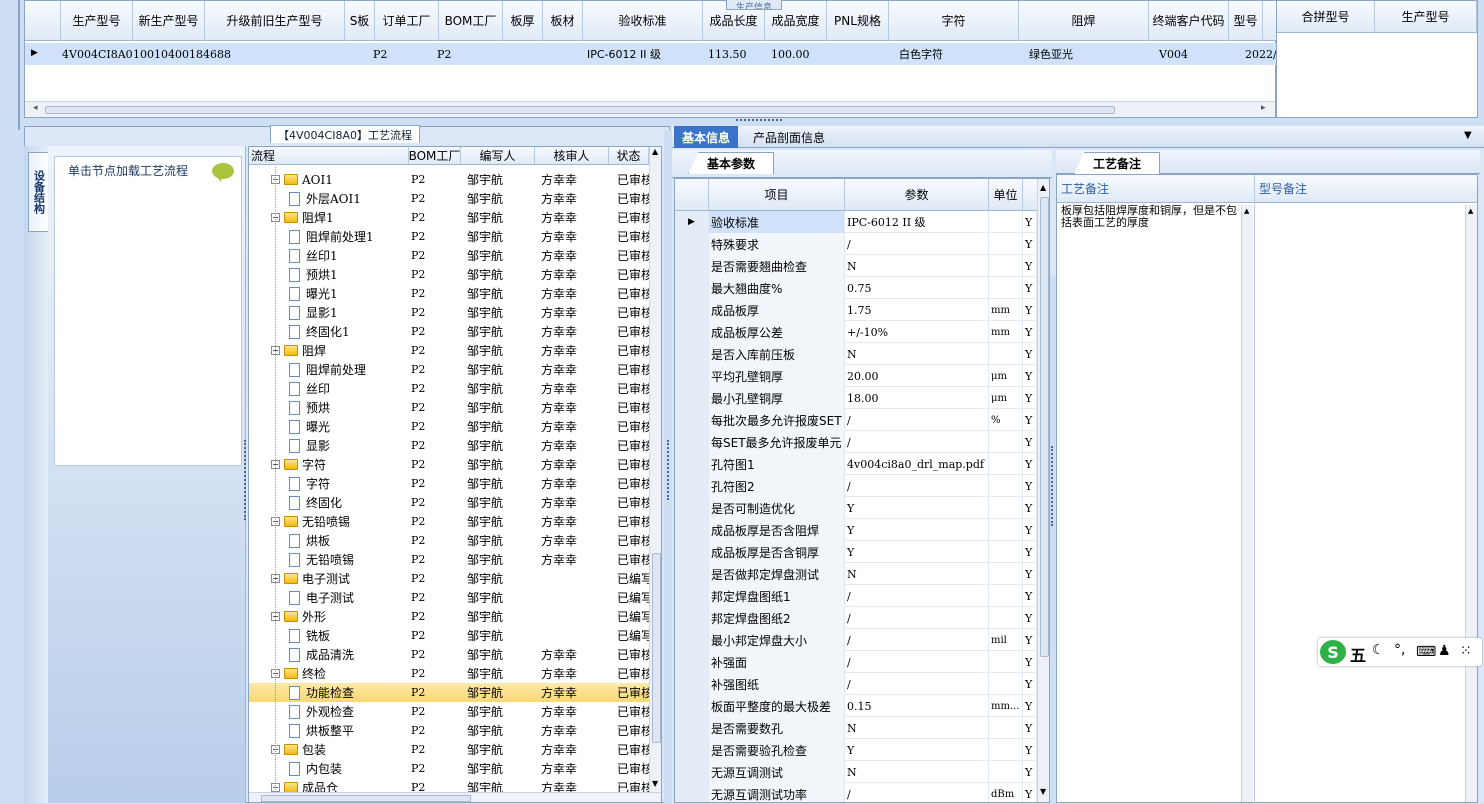 This screenshot has height=804, width=1484. What do you see at coordinates (1246, 21) in the screenshot?
I see `col-model: 型号` at bounding box center [1246, 21].